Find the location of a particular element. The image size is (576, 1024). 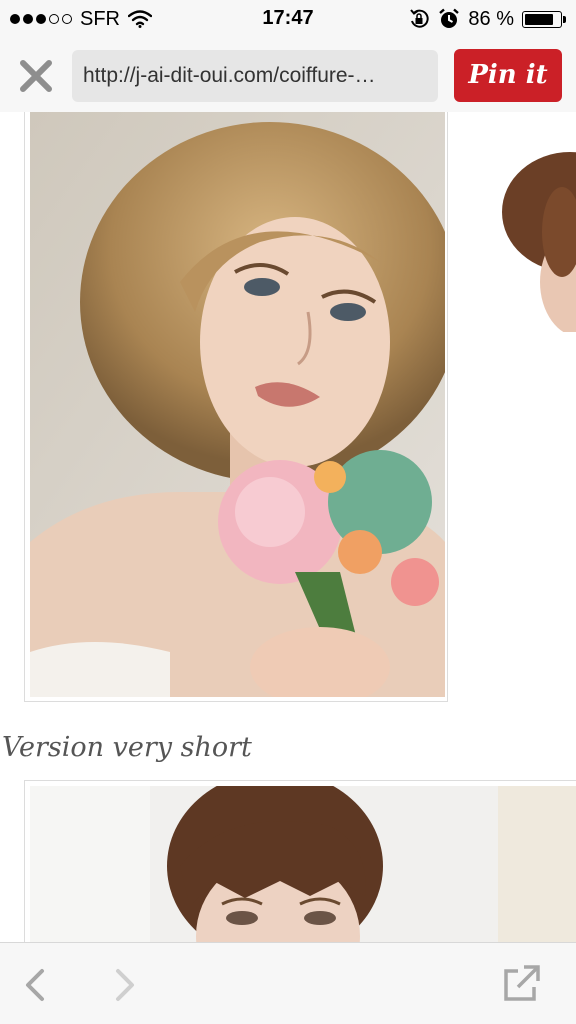

forward-arrow-icon is located at coordinates (125, 985).